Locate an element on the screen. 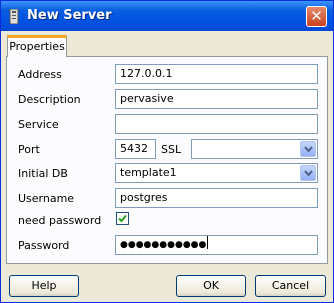 This screenshot has width=334, height=303. port-field: 5432 is located at coordinates (135, 149).